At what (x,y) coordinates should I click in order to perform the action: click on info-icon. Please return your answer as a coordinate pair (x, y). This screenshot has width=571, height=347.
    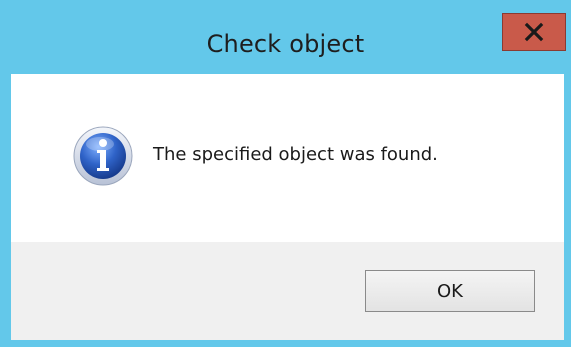
    Looking at the image, I should click on (103, 156).